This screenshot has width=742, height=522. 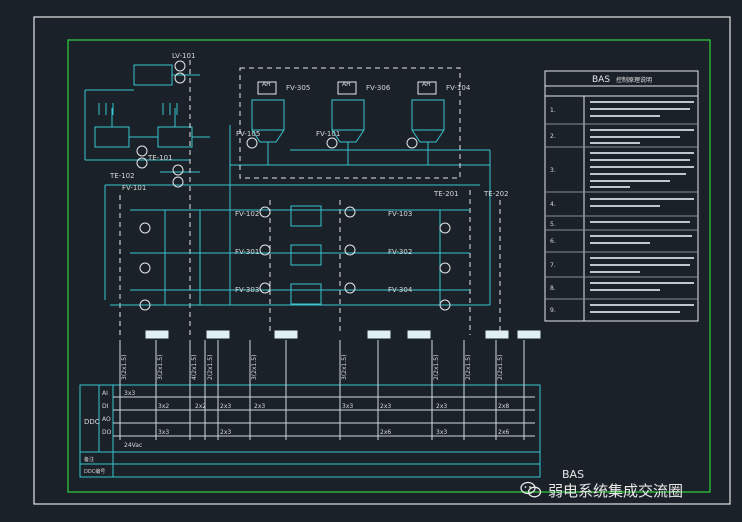 What do you see at coordinates (163, 406) in the screenshot?
I see `ddc-cell: 3x2` at bounding box center [163, 406].